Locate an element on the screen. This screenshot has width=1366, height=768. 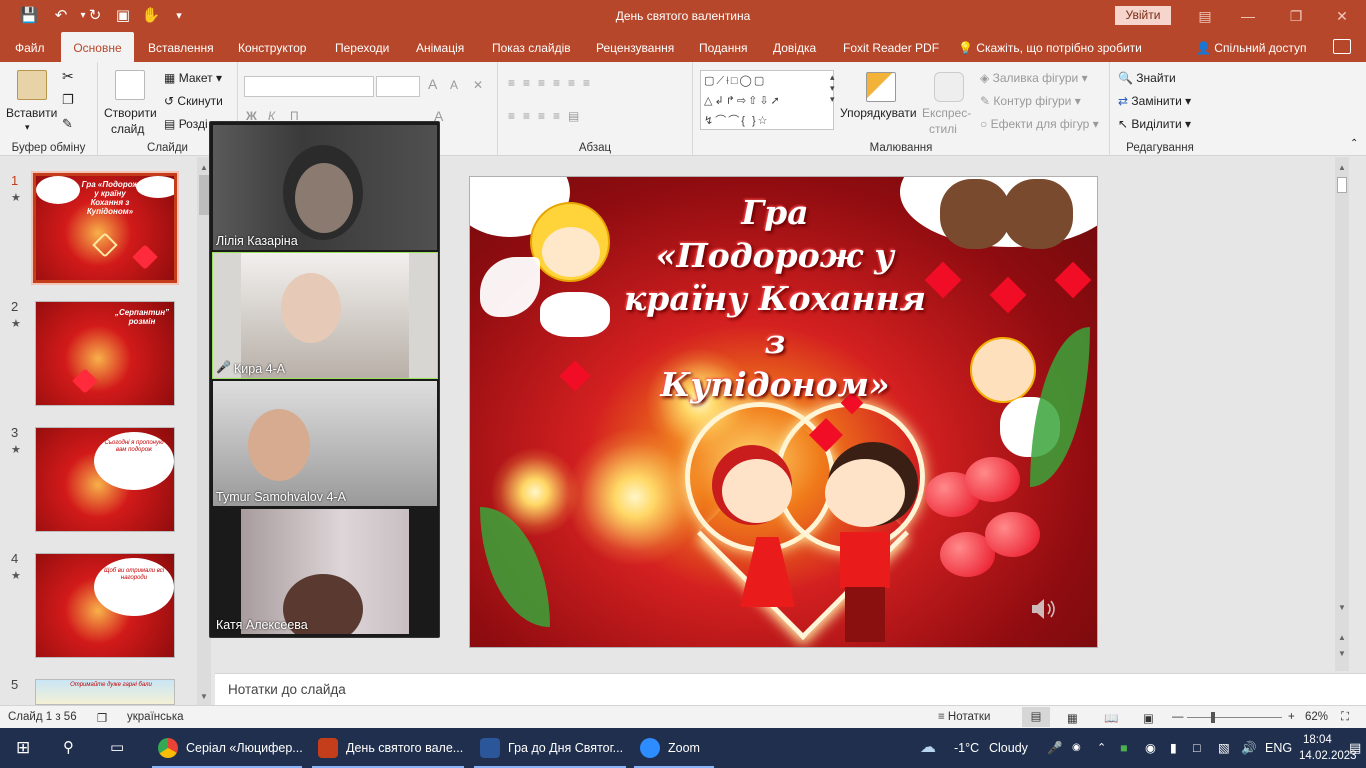
shape-effects-button: ○ Ефекти для фігур ▾ is located at coordinates (1039, 124).